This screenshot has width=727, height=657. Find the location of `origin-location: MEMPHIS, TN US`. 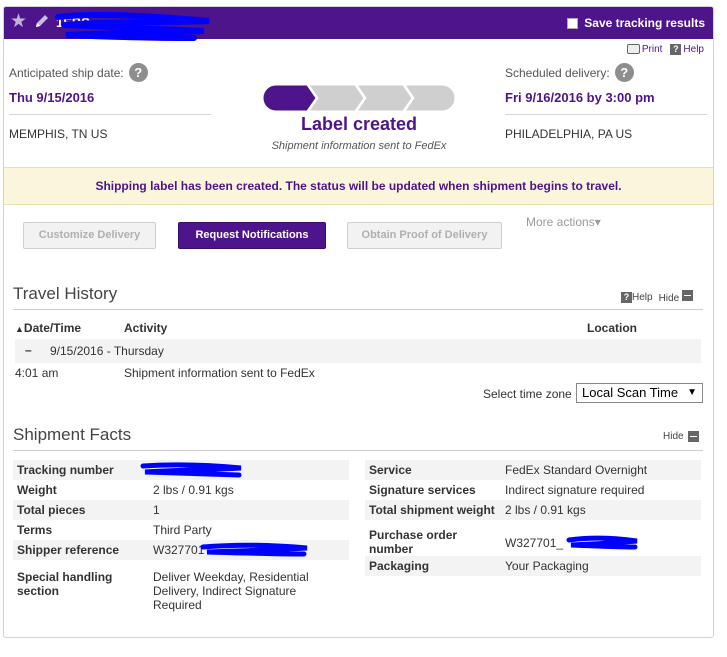

origin-location: MEMPHIS, TN US is located at coordinates (58, 134).